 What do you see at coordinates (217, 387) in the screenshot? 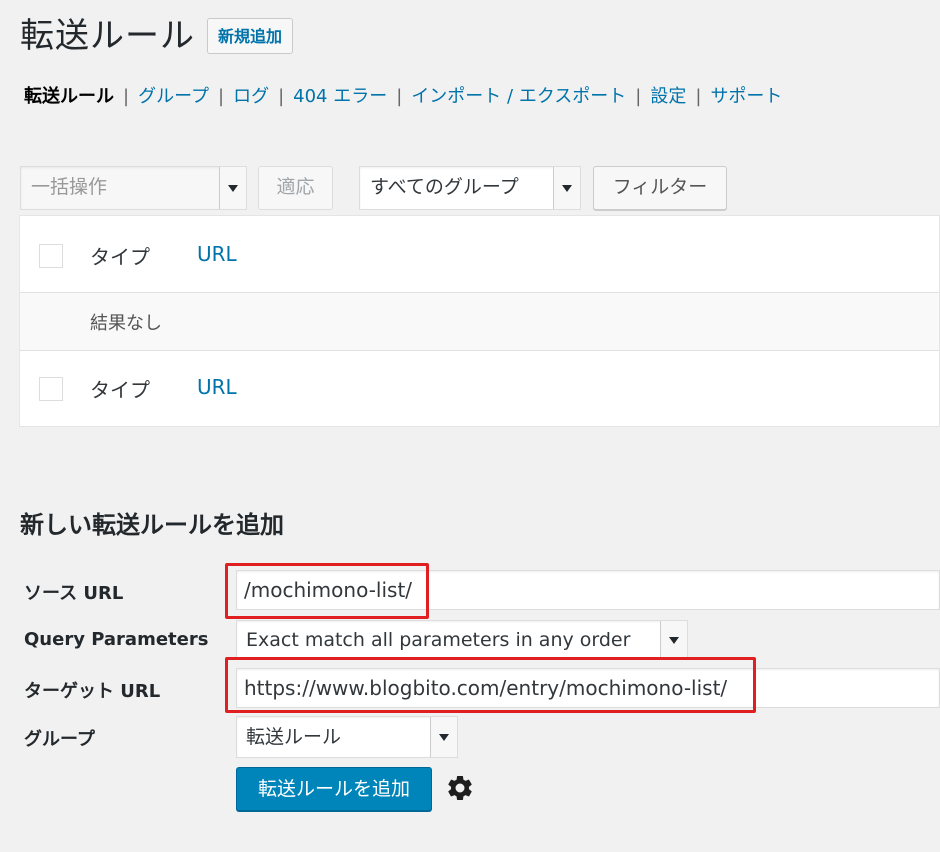
I see `column-footer-url: URL` at bounding box center [217, 387].